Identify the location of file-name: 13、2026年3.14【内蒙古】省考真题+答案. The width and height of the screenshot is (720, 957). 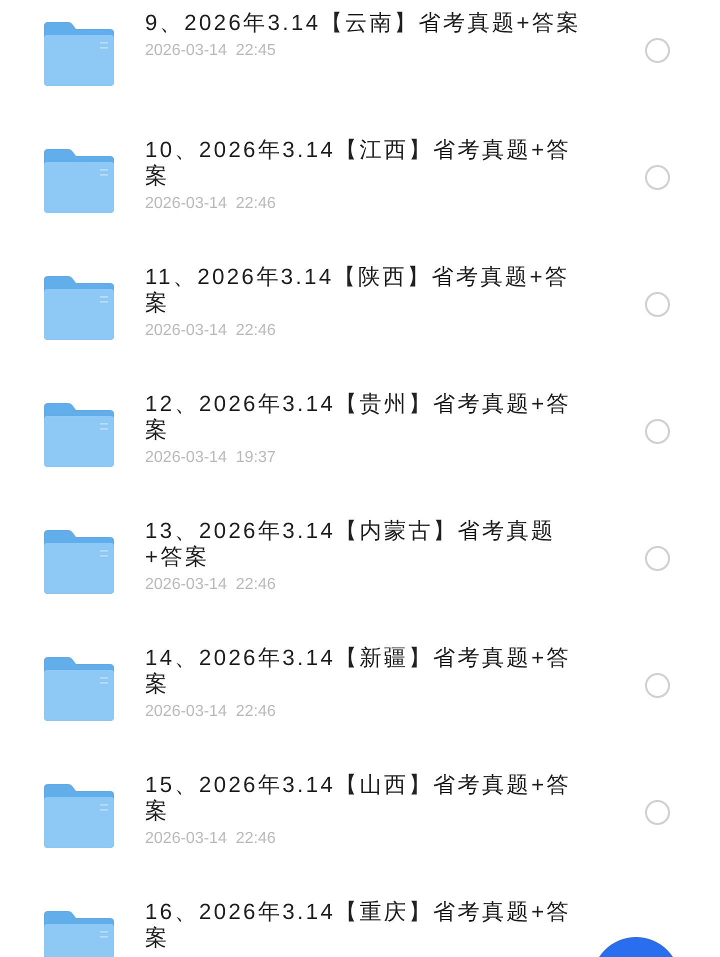
(365, 544).